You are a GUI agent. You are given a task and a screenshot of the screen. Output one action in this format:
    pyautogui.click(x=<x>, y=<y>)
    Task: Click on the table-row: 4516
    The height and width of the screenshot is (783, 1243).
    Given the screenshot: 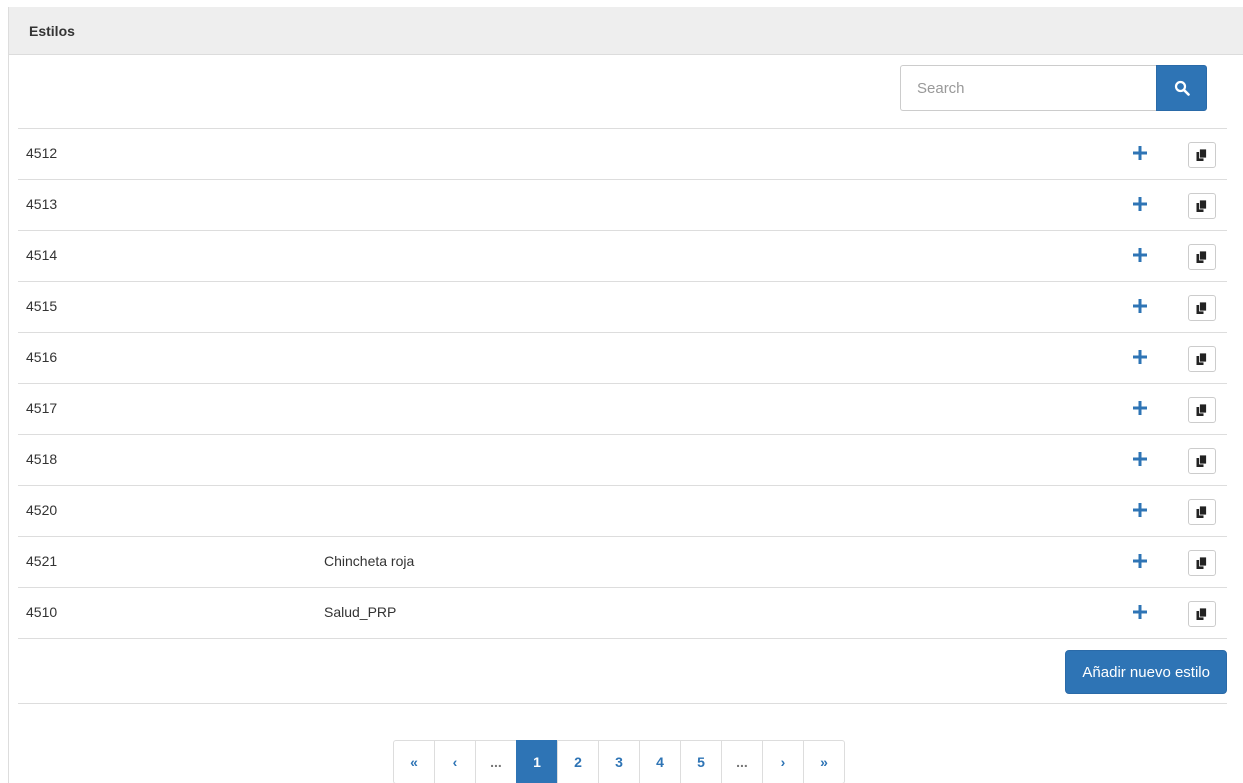 What is the action you would take?
    pyautogui.click(x=622, y=357)
    